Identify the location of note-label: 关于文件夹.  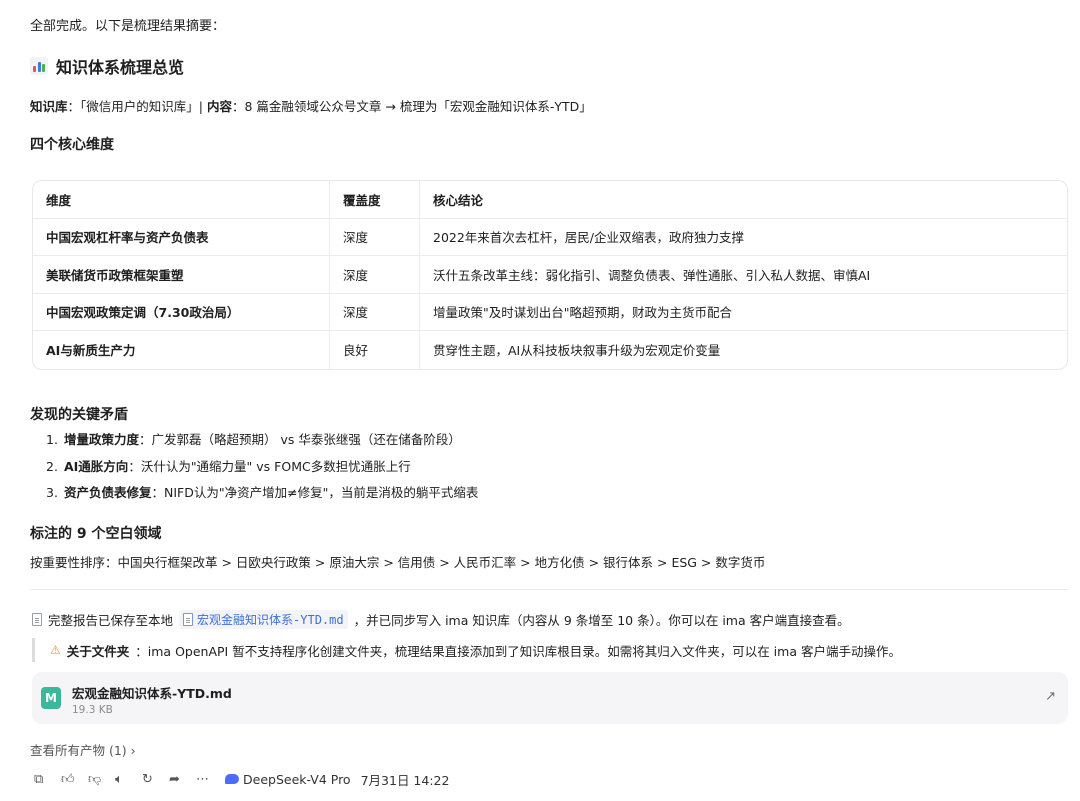
(98, 651).